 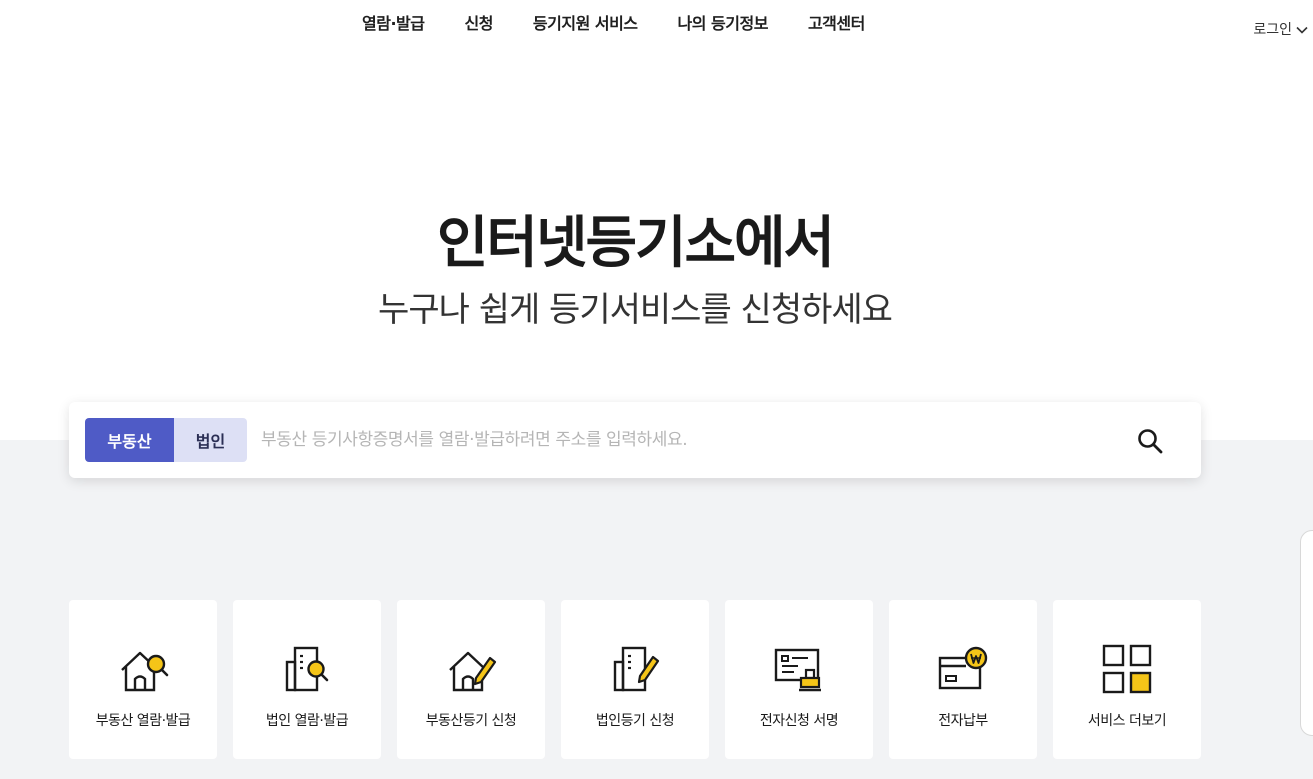 What do you see at coordinates (143, 669) in the screenshot?
I see `house-search-icon` at bounding box center [143, 669].